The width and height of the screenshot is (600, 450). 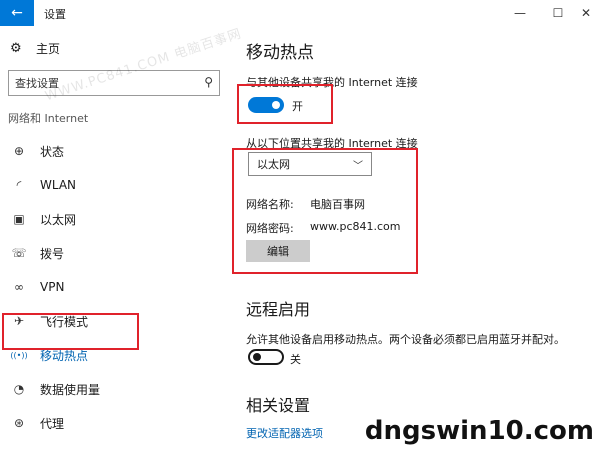 I want to click on data-usage-icon: ◔, so click(x=19, y=389).